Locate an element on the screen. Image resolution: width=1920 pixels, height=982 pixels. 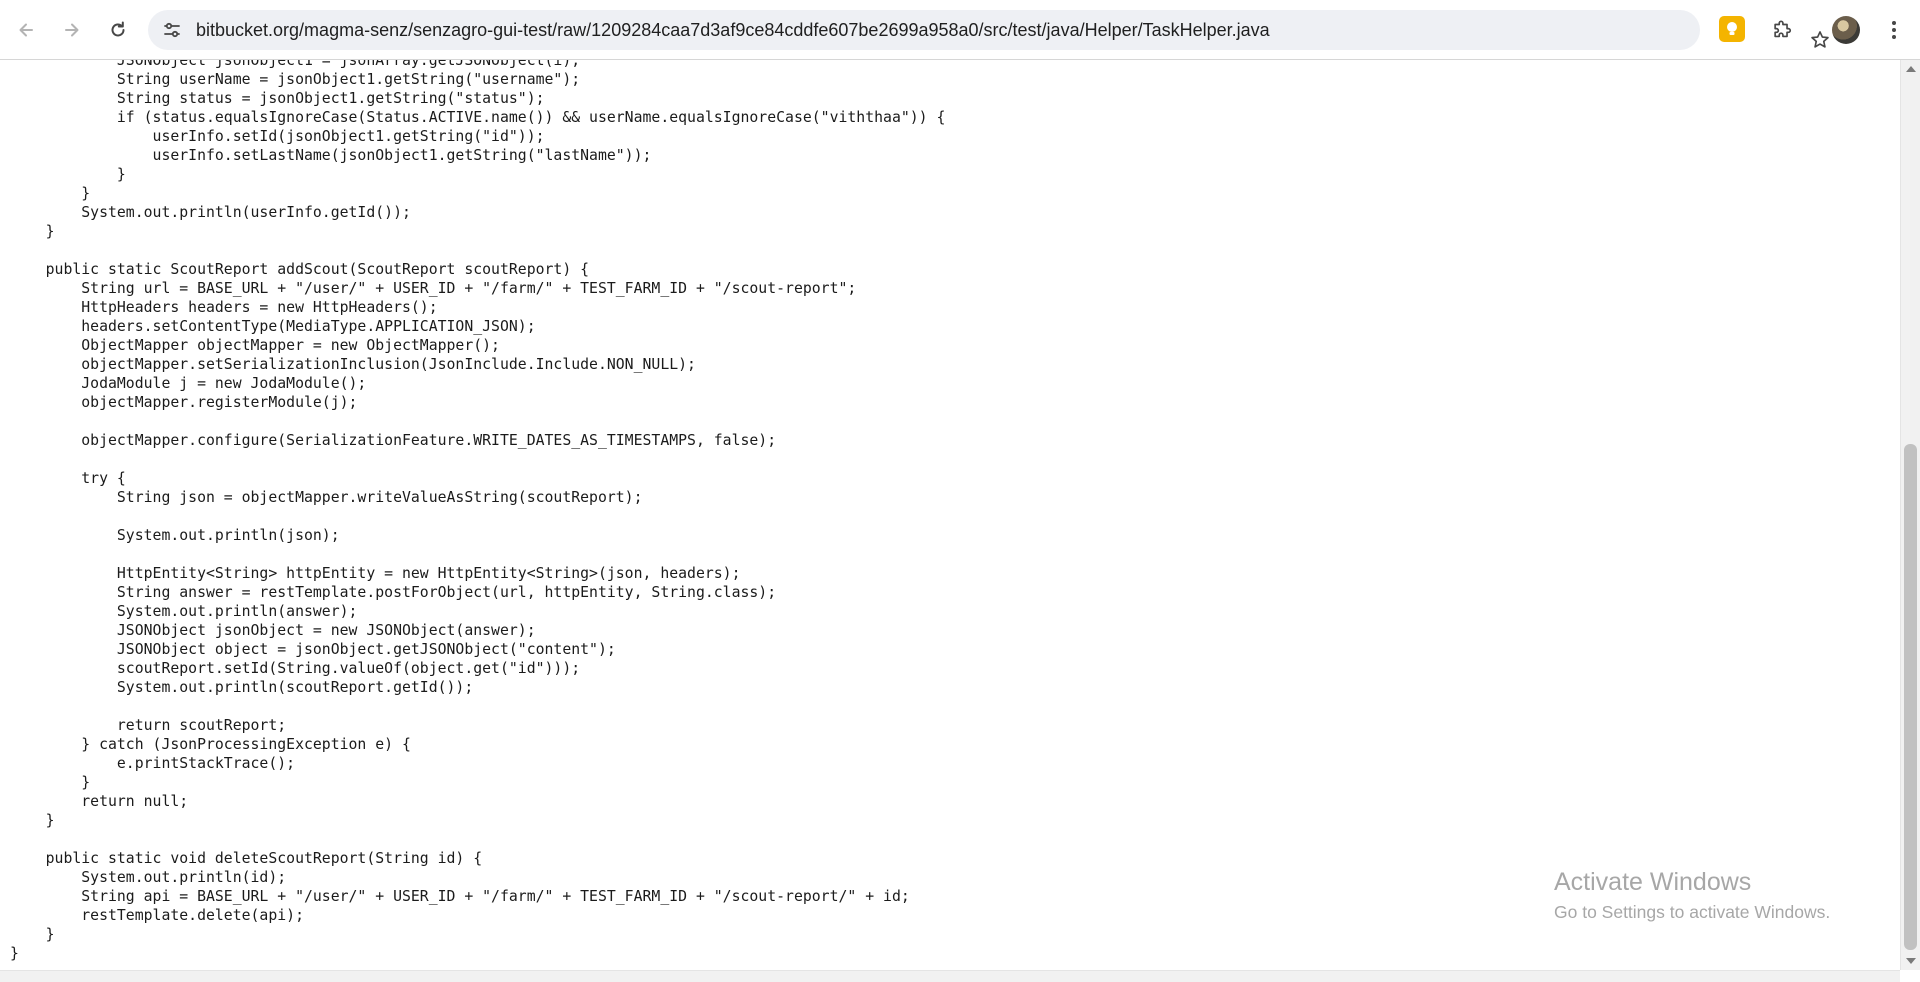
site-info-button is located at coordinates (172, 30).